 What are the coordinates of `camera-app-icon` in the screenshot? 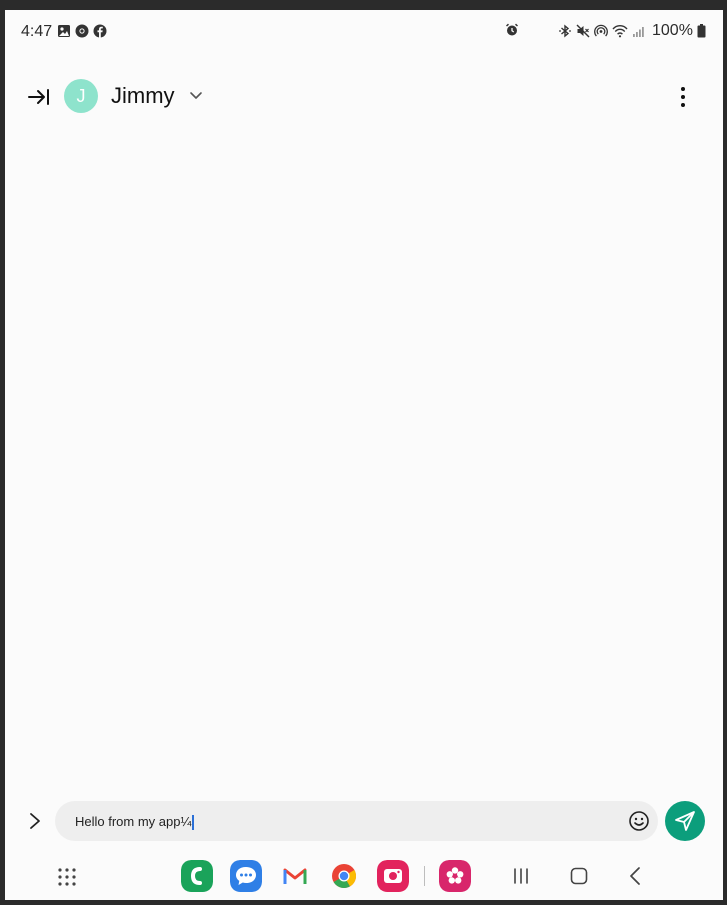 It's located at (393, 876).